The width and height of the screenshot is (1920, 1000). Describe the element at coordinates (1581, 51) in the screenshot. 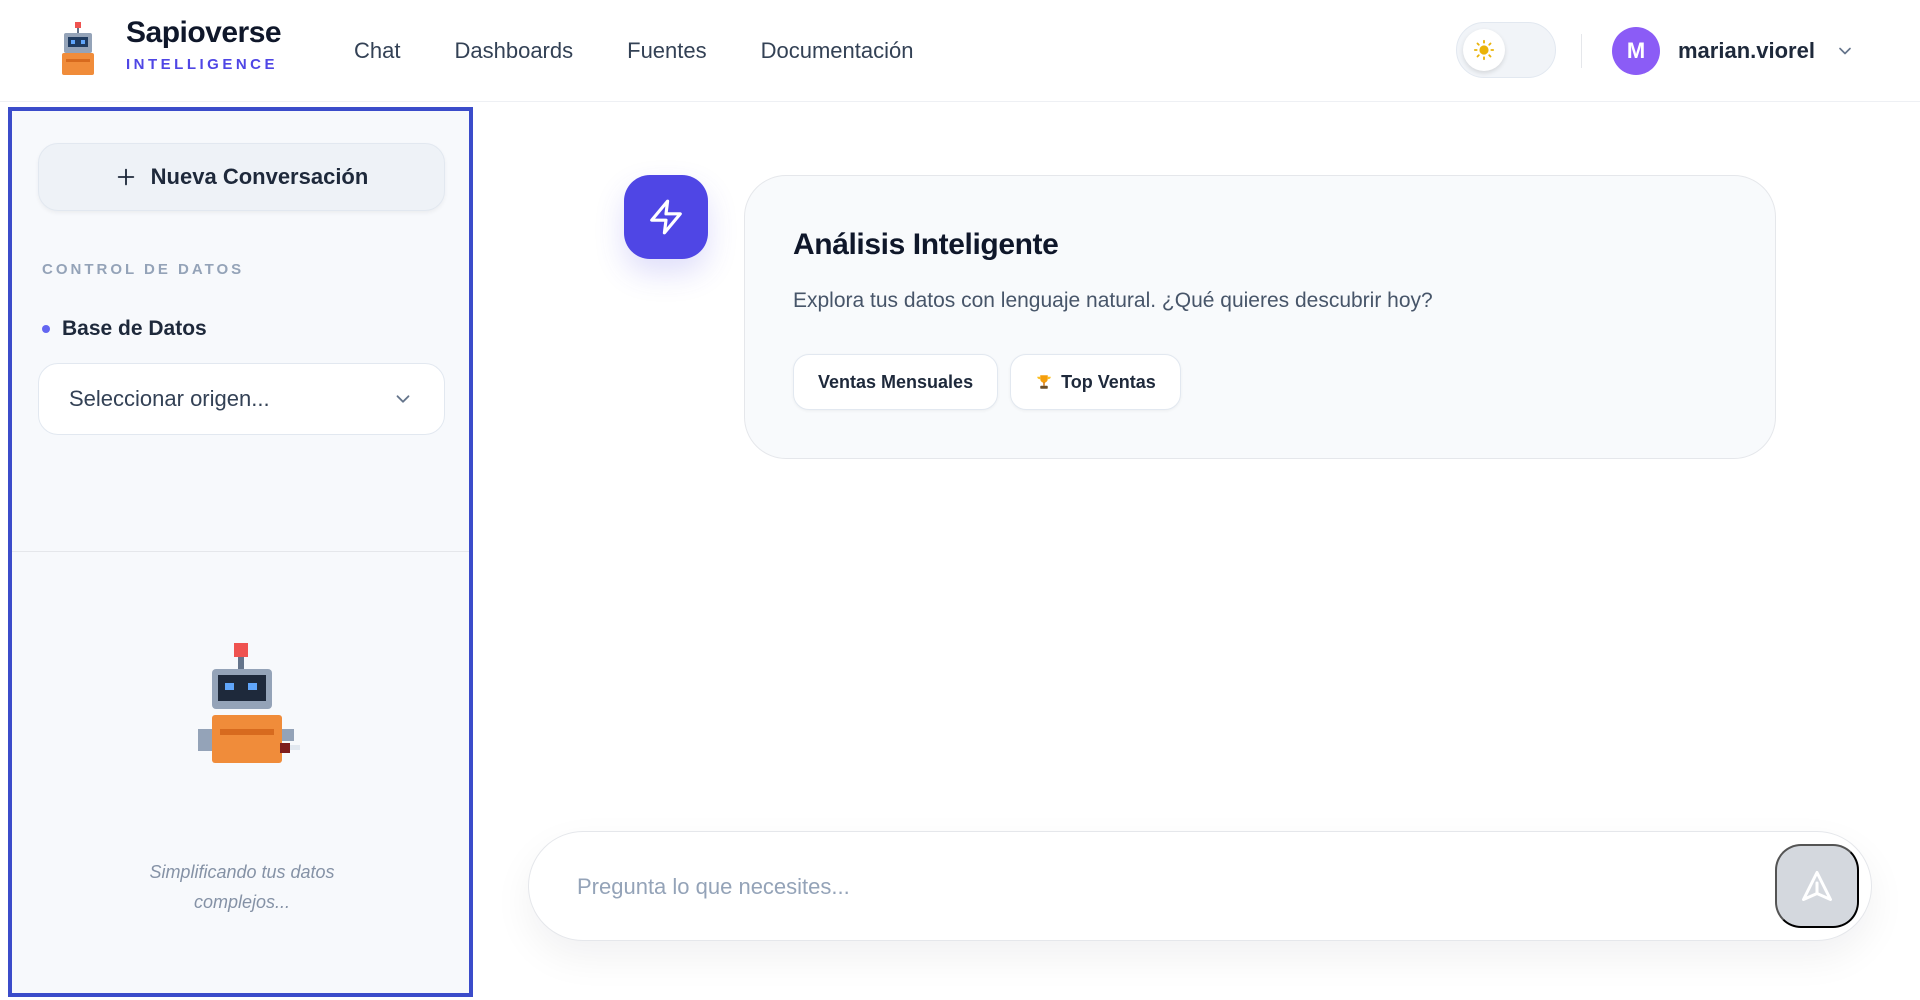

I see `header-divider` at that location.